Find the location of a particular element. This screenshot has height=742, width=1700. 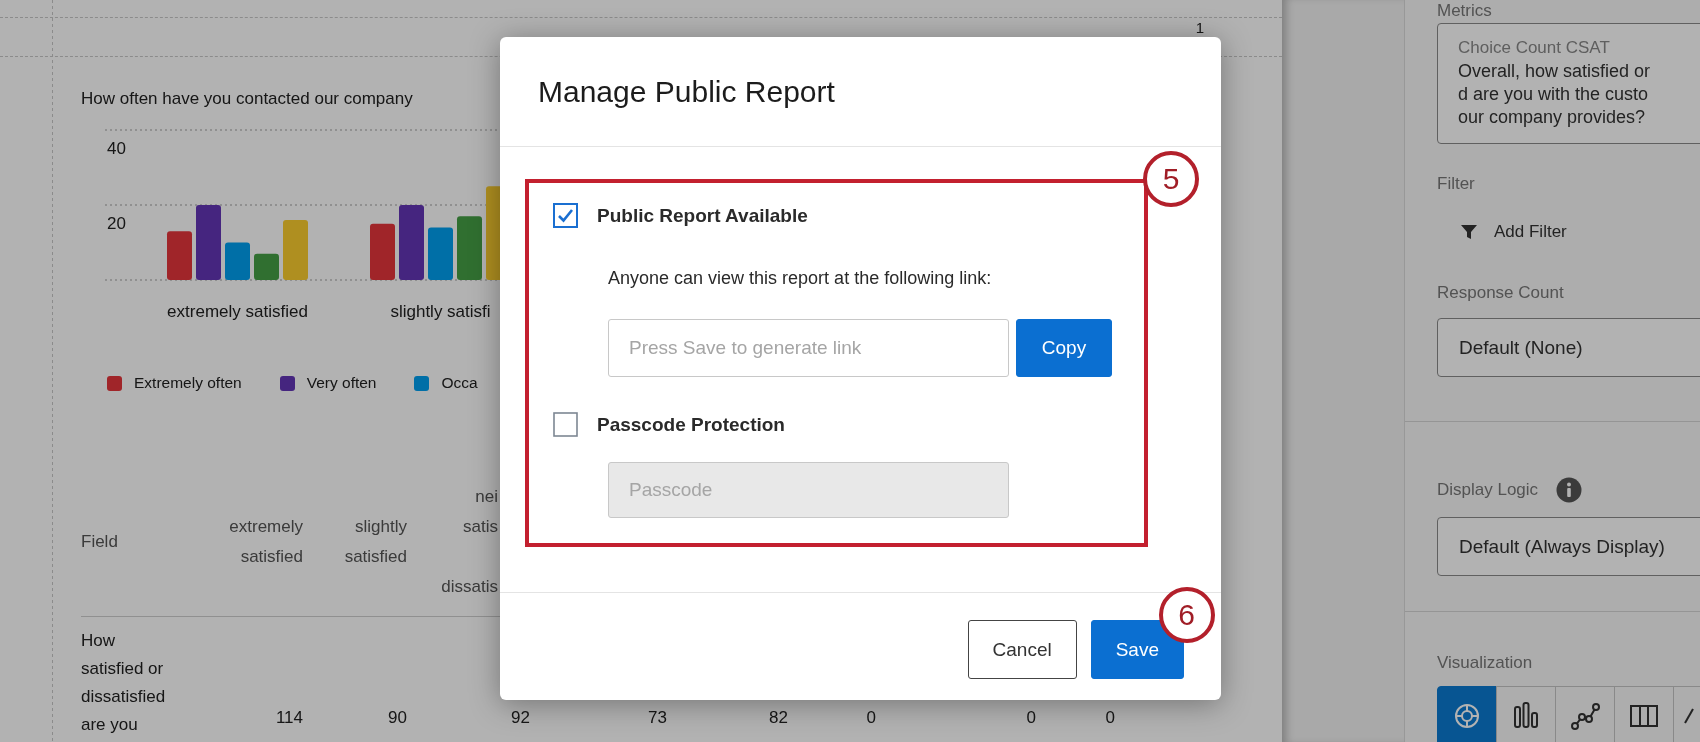

chart-icon is located at coordinates (1689, 716).